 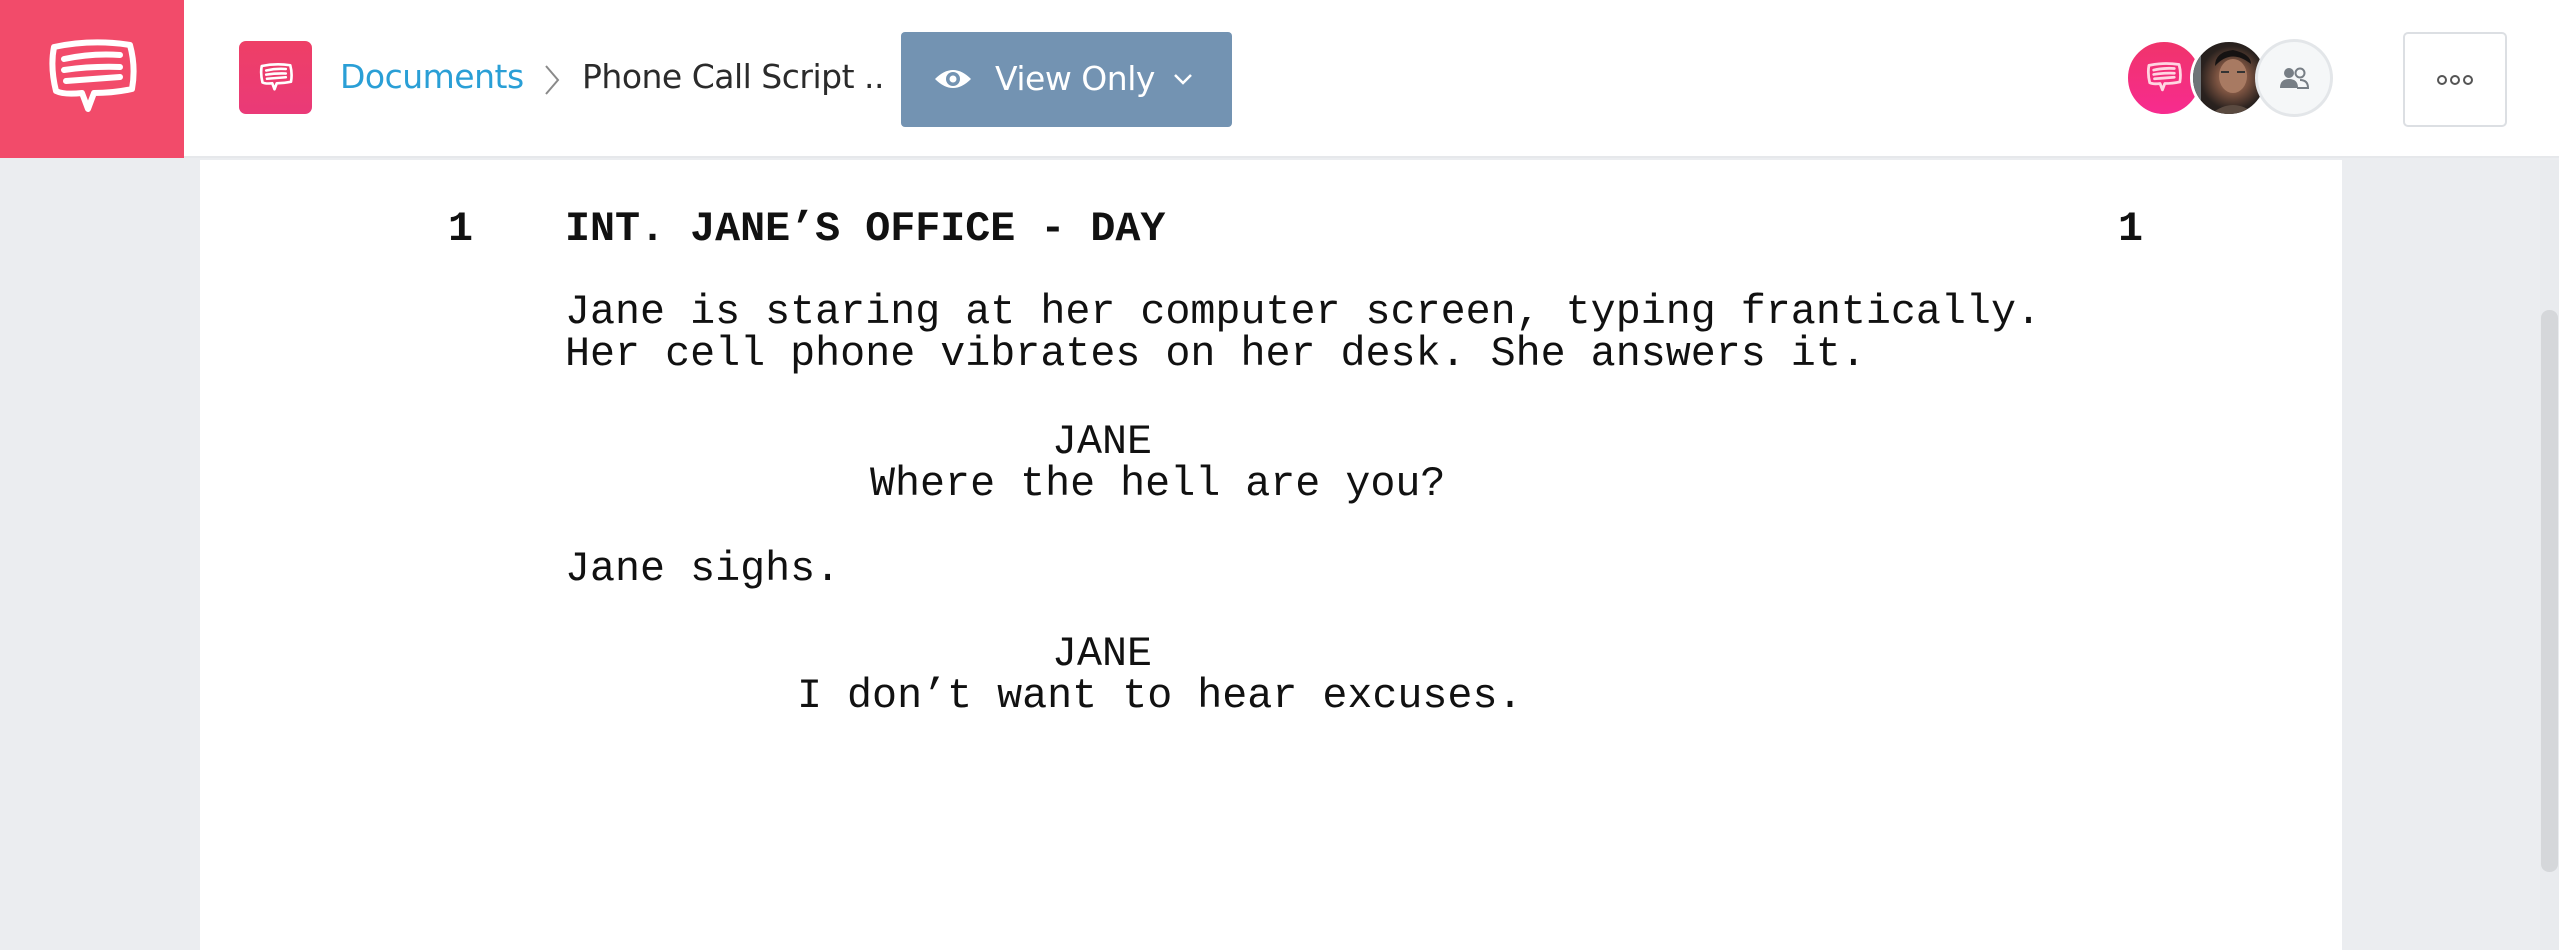 What do you see at coordinates (1158, 484) in the screenshot?
I see `dialogue: Where the hell are you?` at bounding box center [1158, 484].